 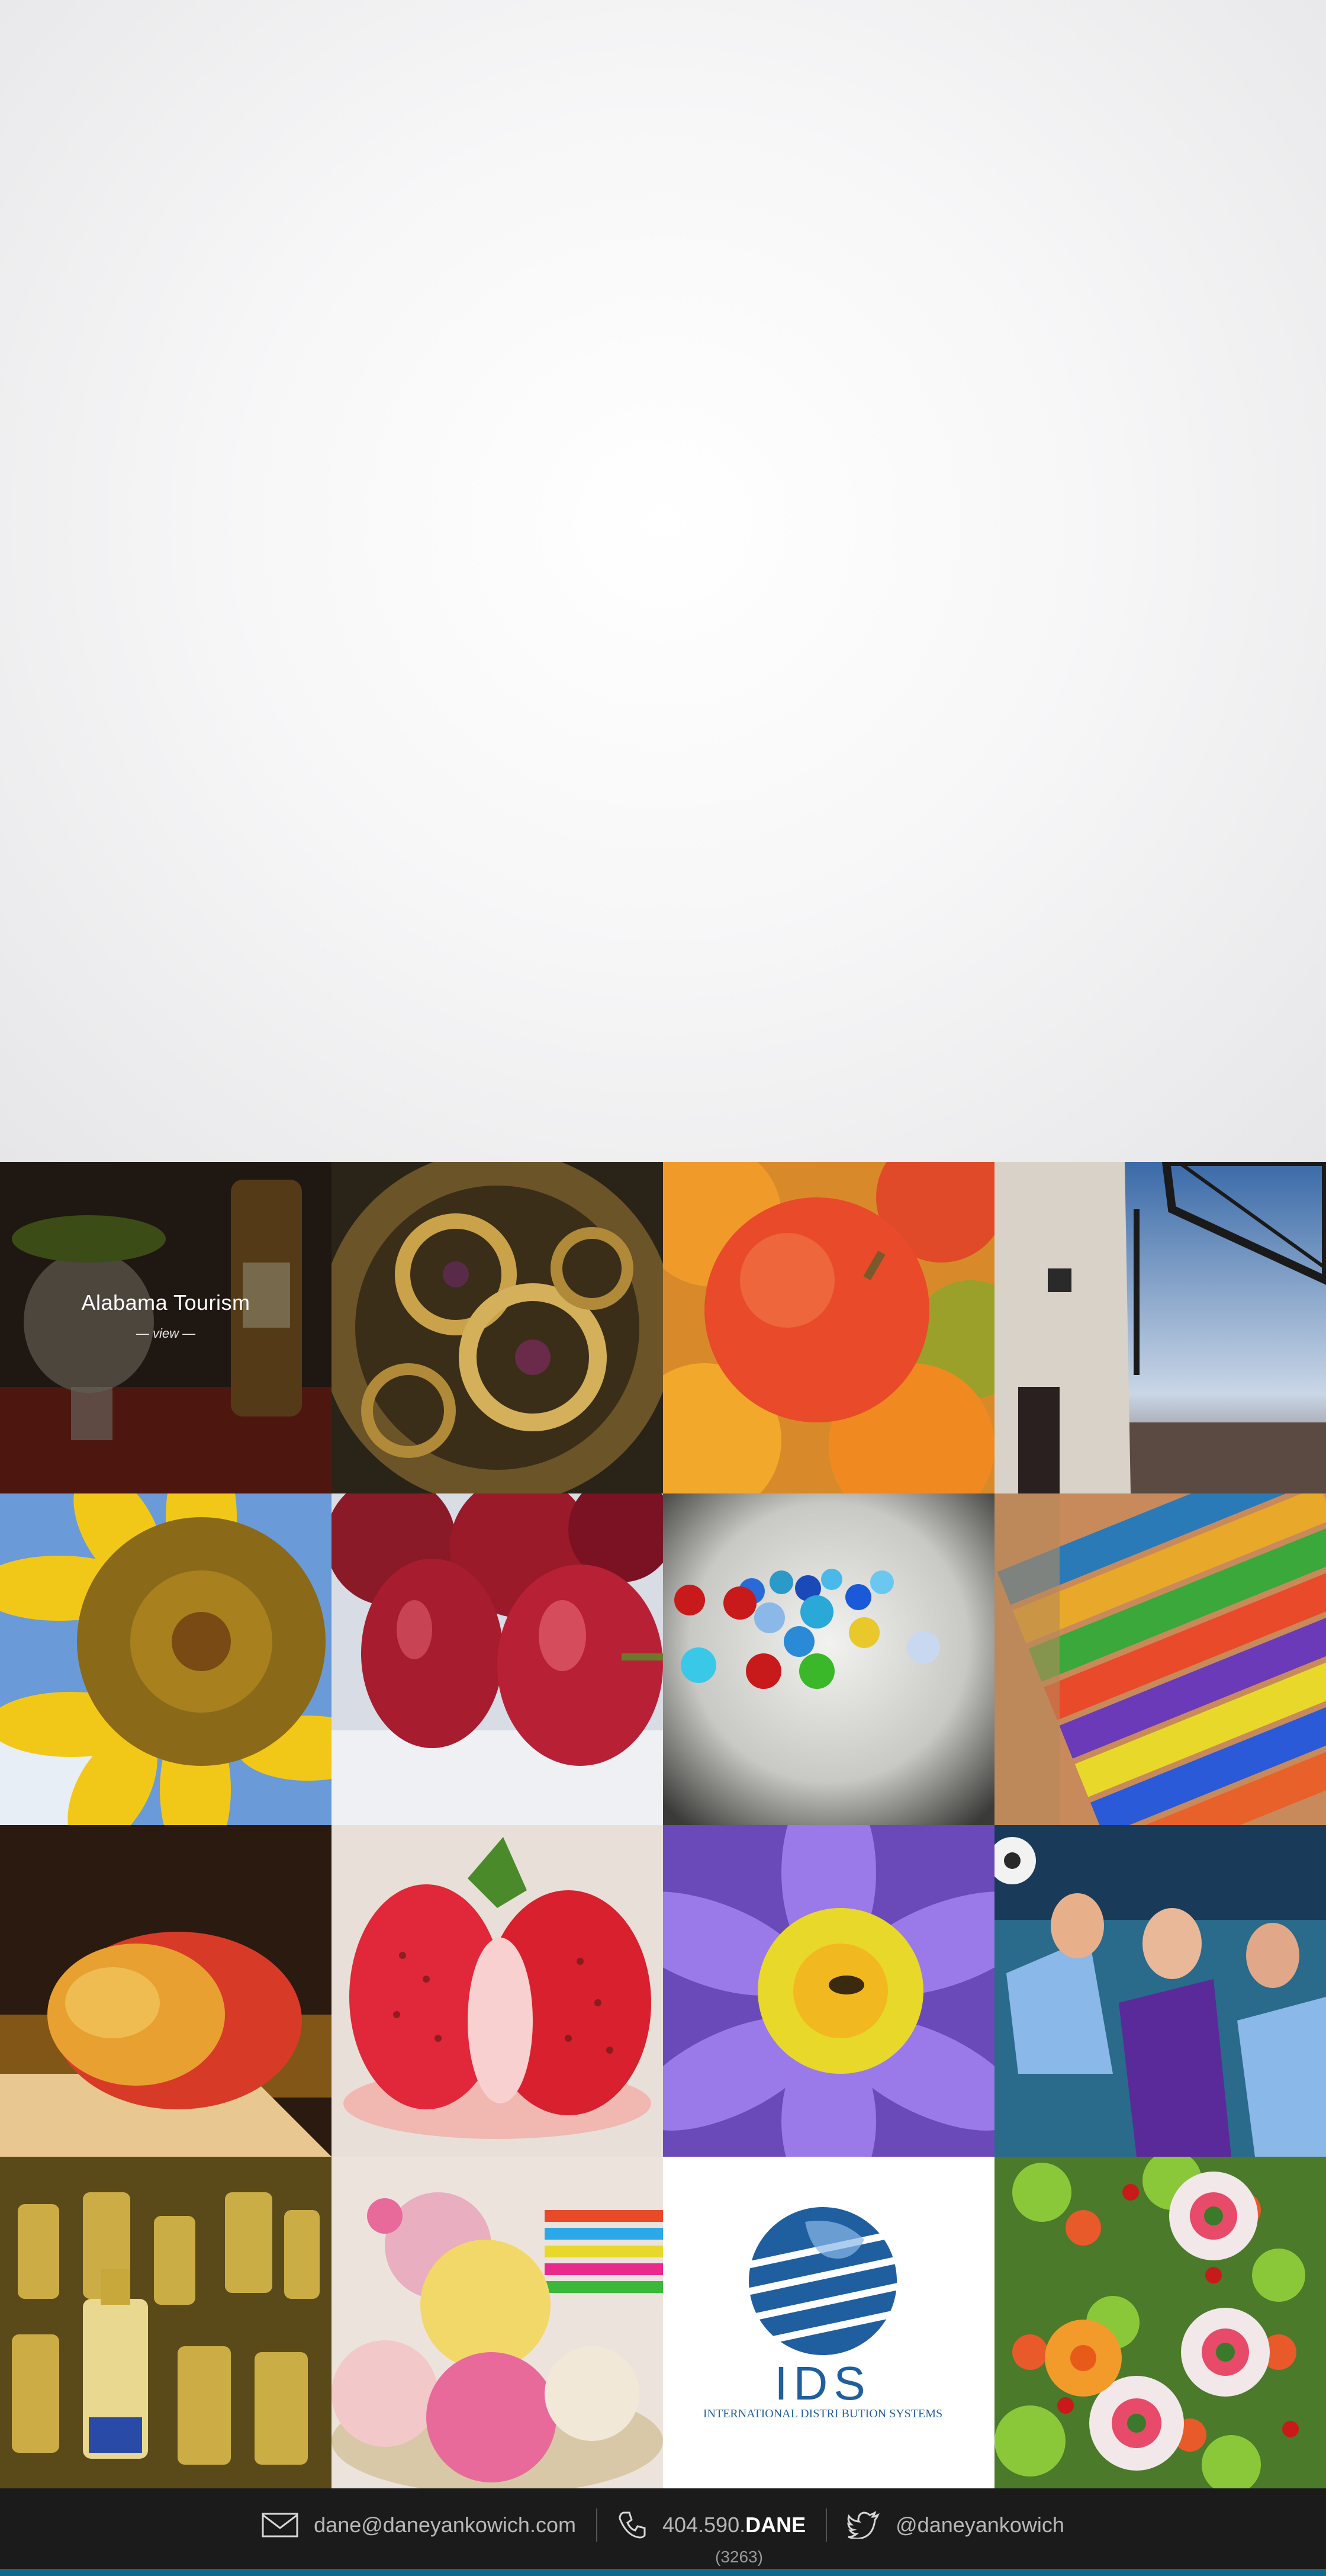 I want to click on tile-hover-overlay: Alabama Tourism — view —, so click(x=166, y=1327).